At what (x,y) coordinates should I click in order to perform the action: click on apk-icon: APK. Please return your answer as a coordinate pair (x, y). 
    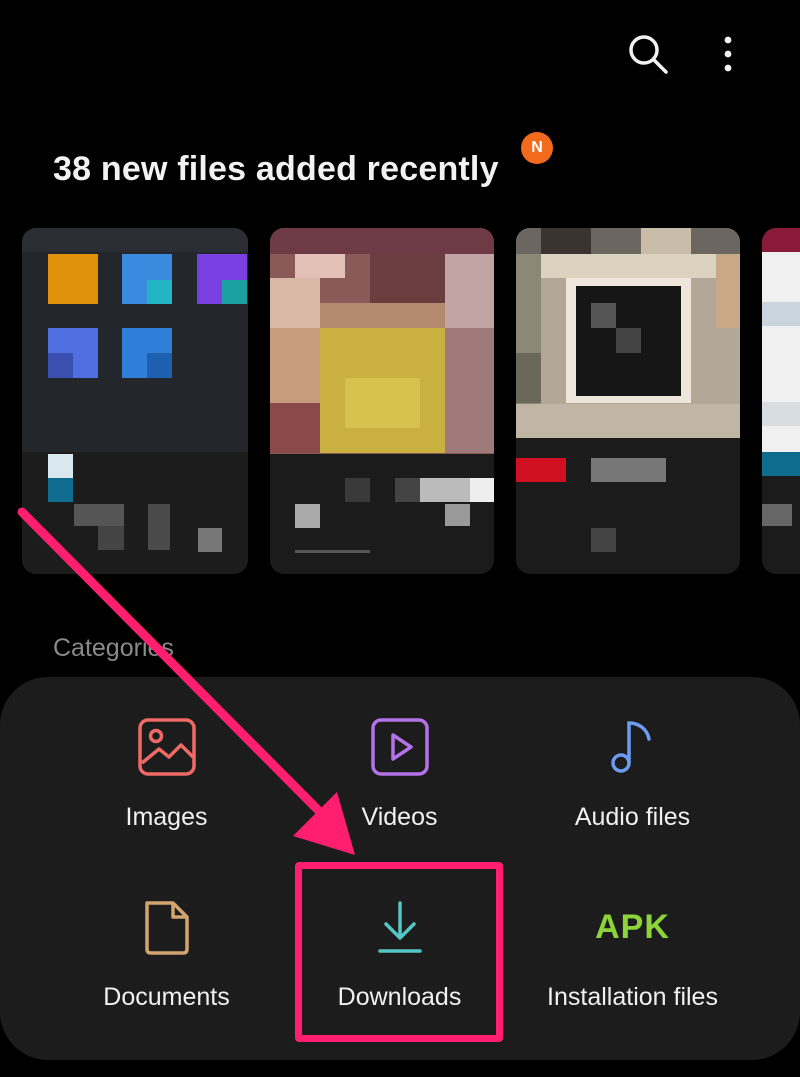
    Looking at the image, I should click on (633, 927).